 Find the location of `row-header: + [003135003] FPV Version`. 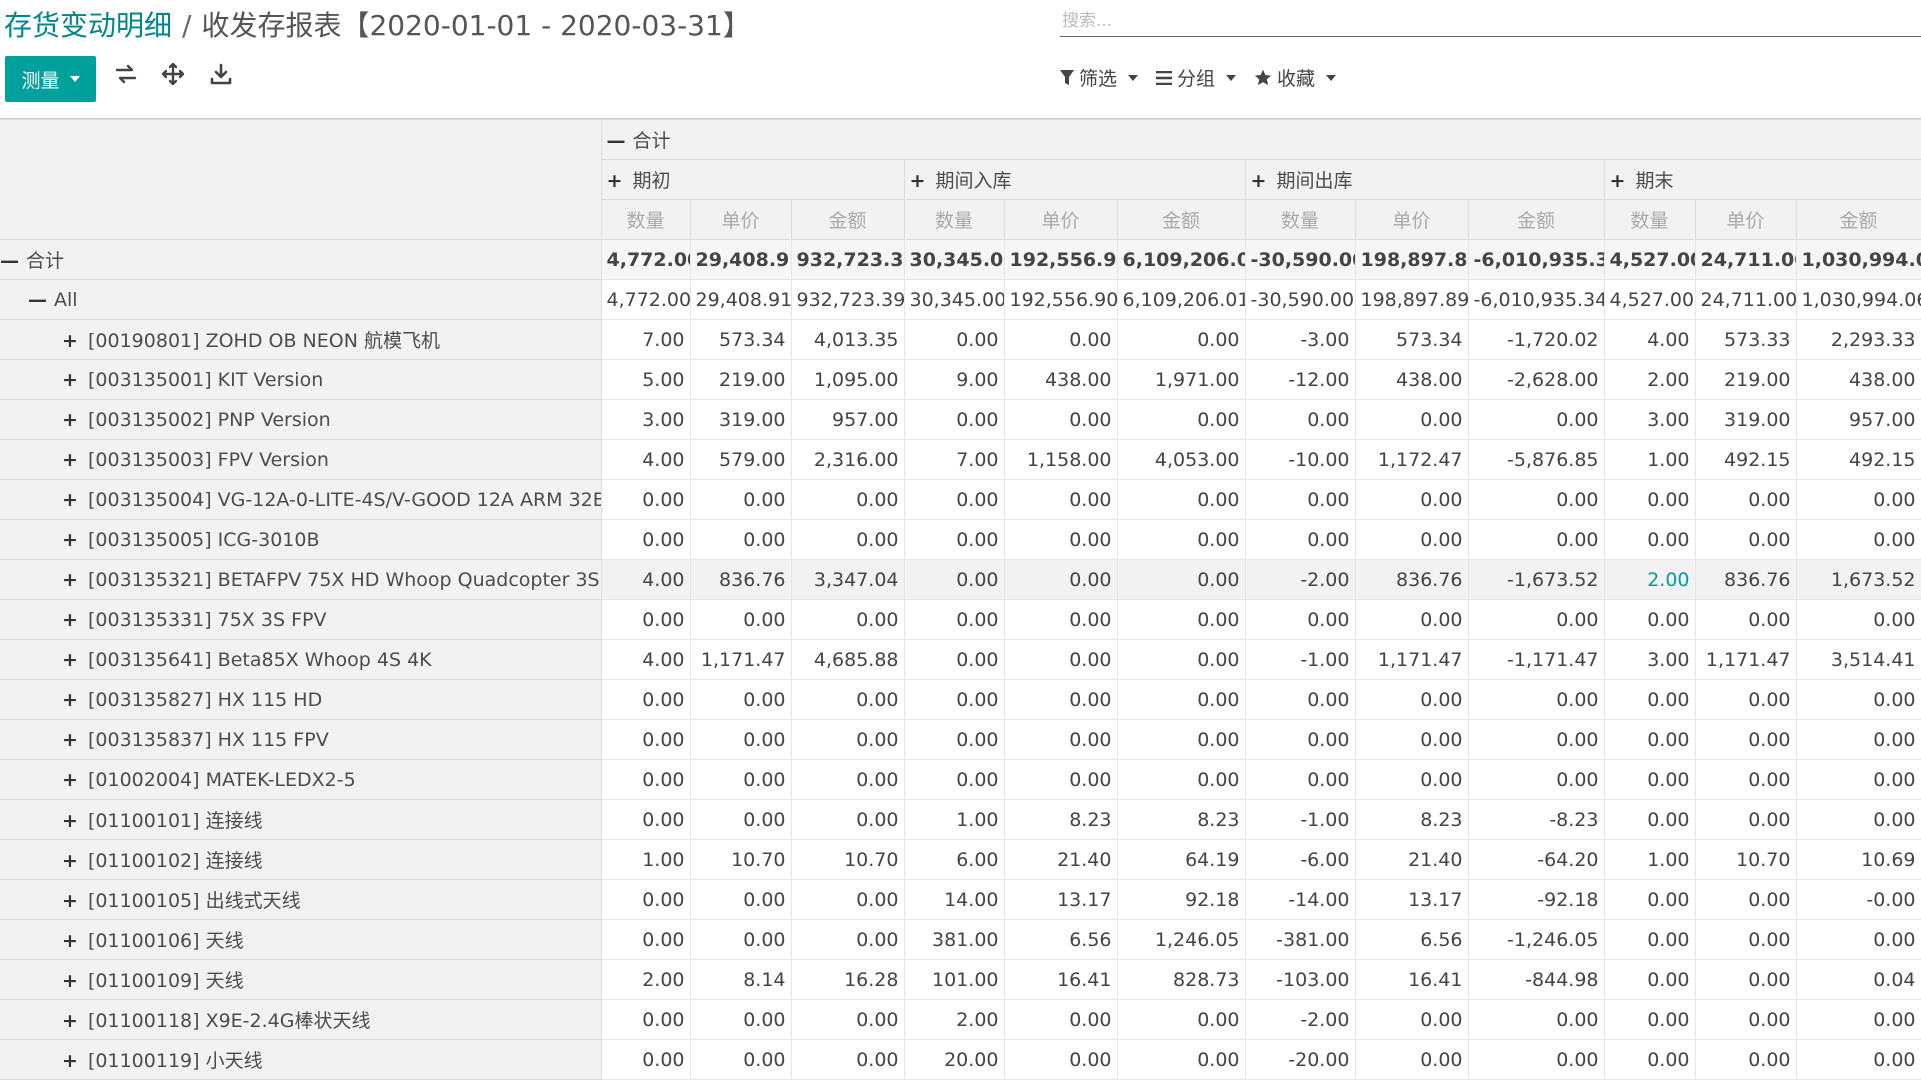

row-header: + [003135003] FPV Version is located at coordinates (301, 459).